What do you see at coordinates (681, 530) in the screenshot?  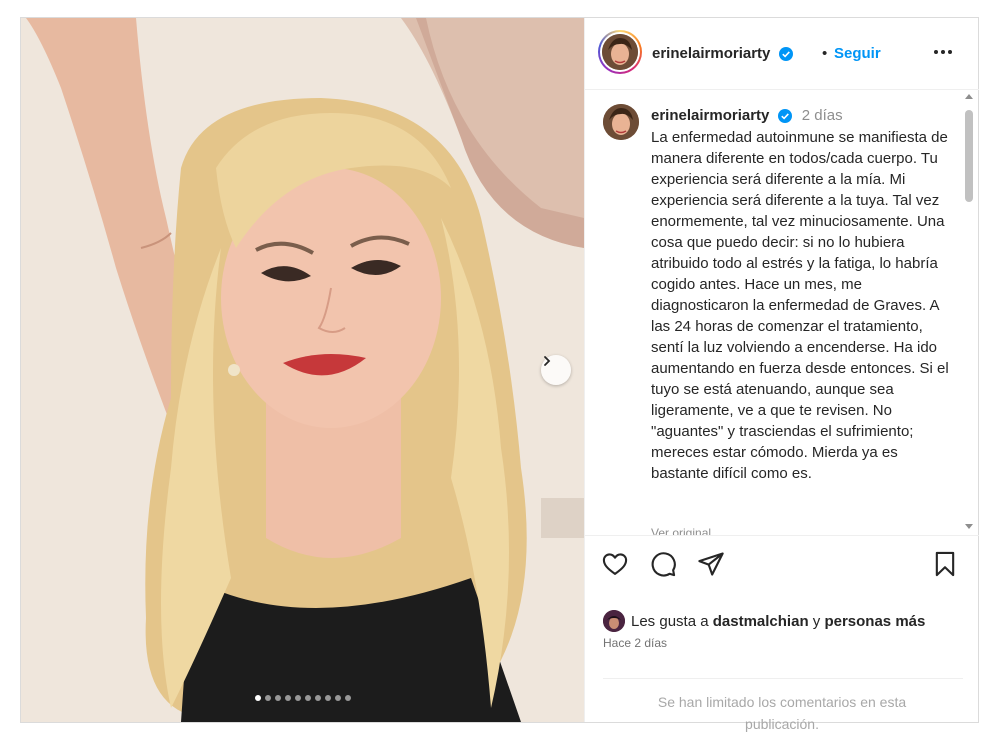 I see `see-original-link: Ver original` at bounding box center [681, 530].